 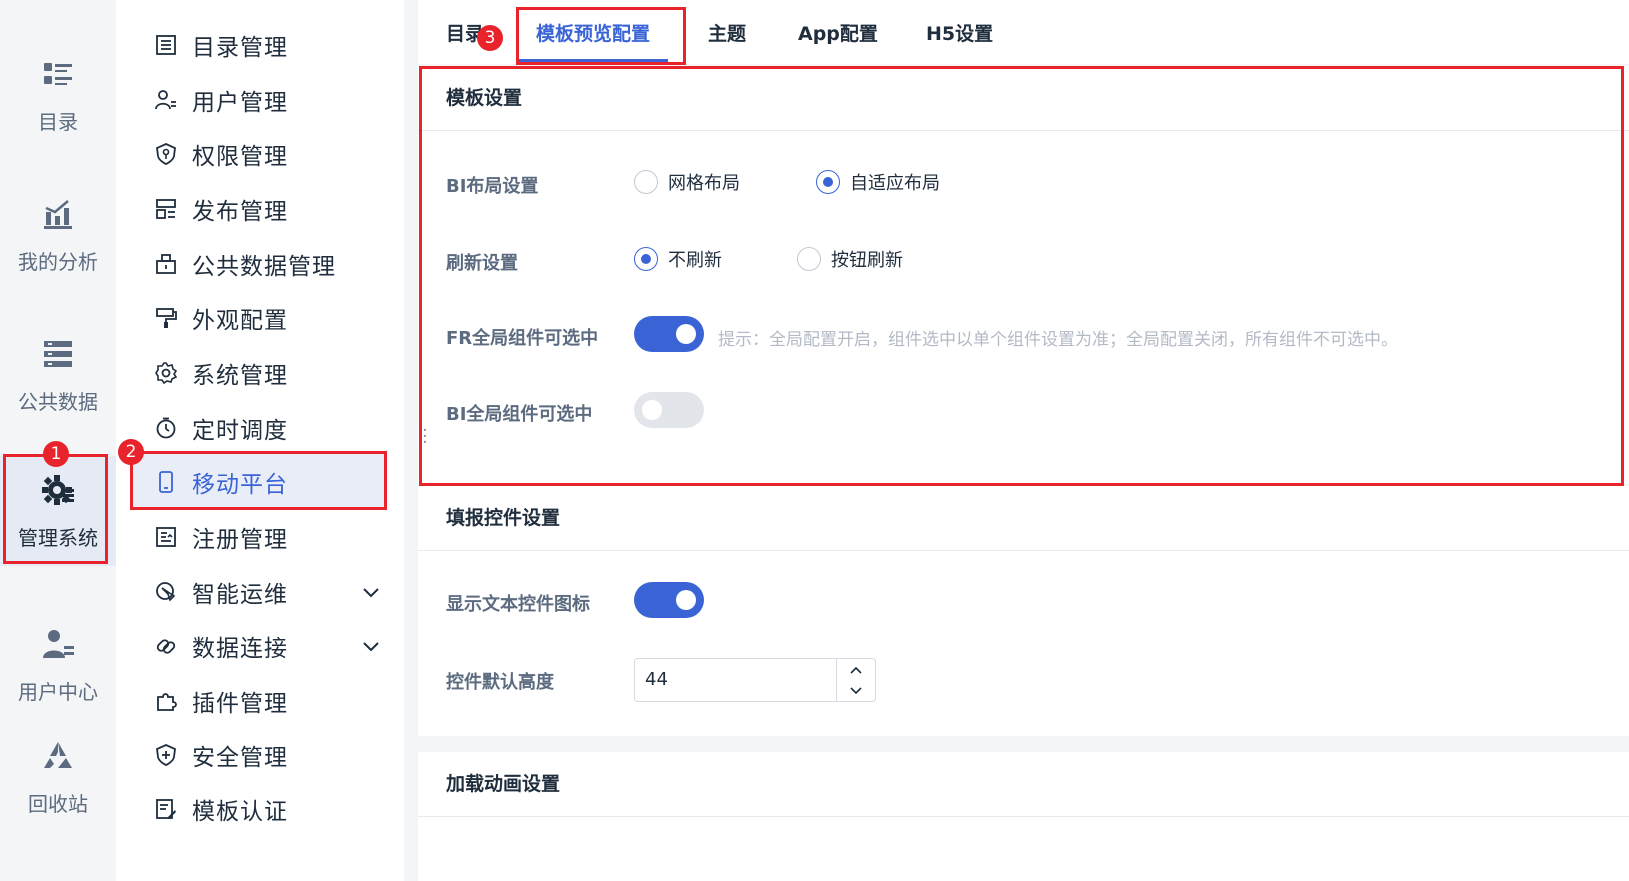 What do you see at coordinates (166, 318) in the screenshot?
I see `paint-roller-icon` at bounding box center [166, 318].